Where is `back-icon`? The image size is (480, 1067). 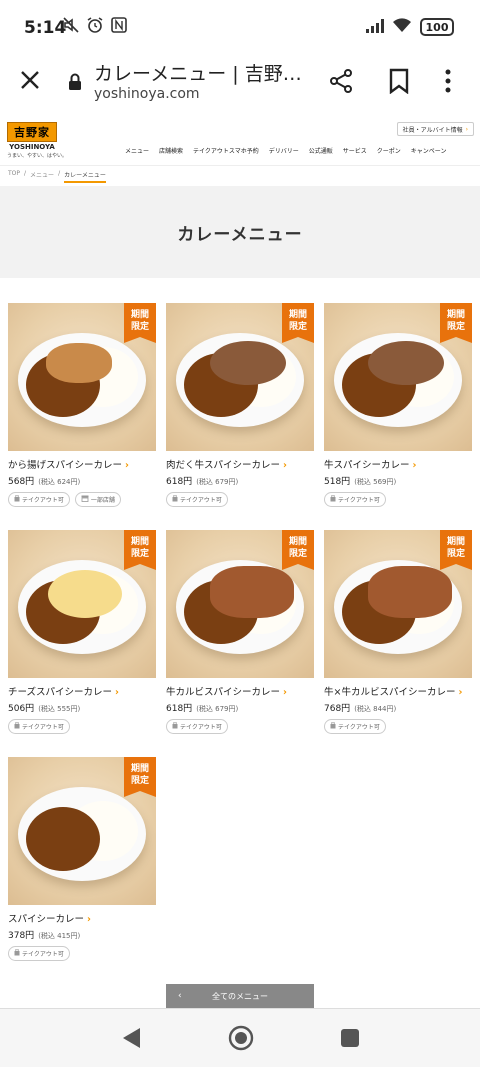 back-icon is located at coordinates (131, 1040).